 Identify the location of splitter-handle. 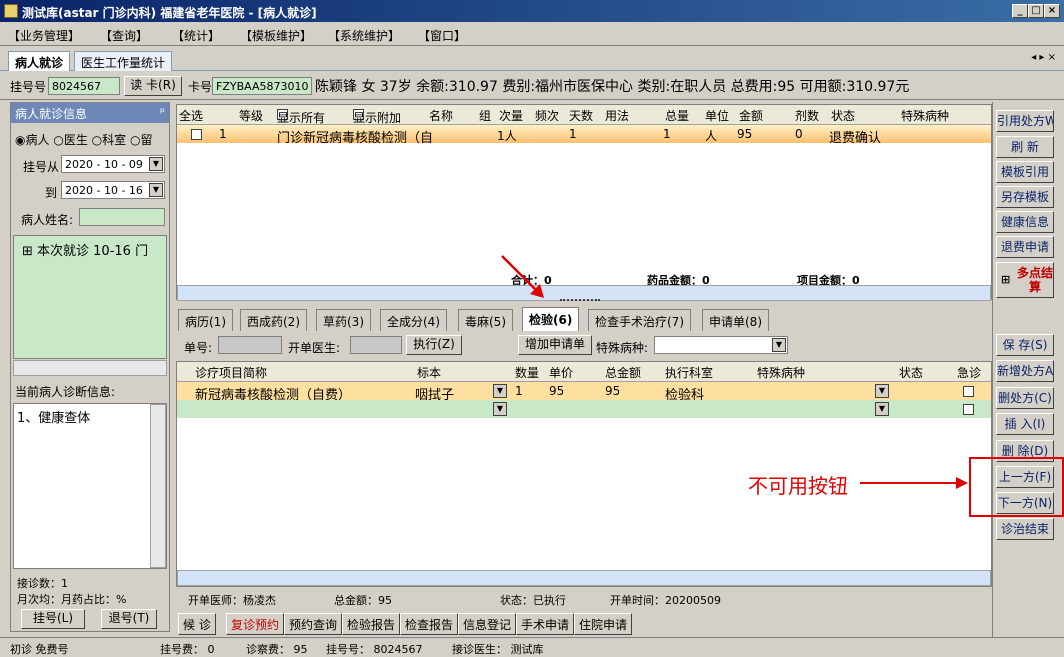
(580, 302).